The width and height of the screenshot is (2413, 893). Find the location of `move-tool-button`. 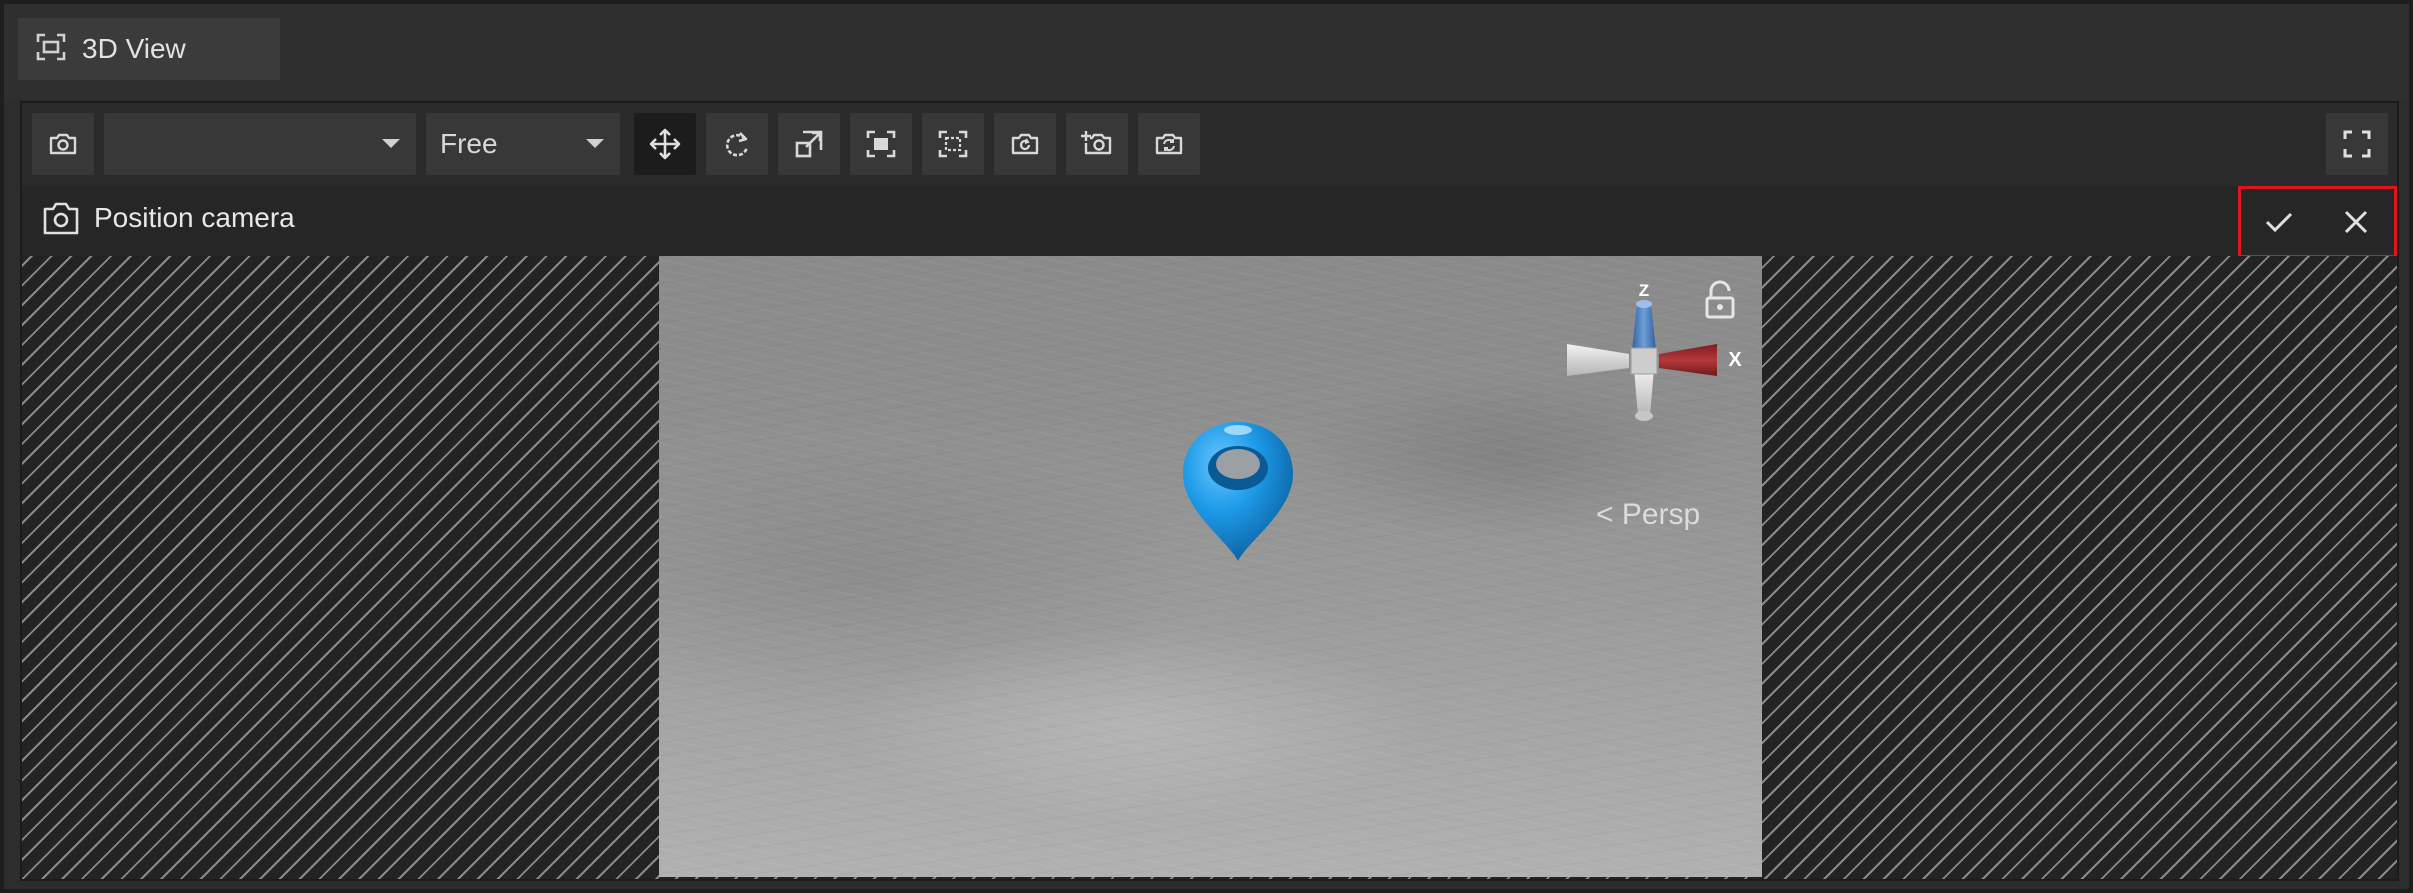

move-tool-button is located at coordinates (665, 144).